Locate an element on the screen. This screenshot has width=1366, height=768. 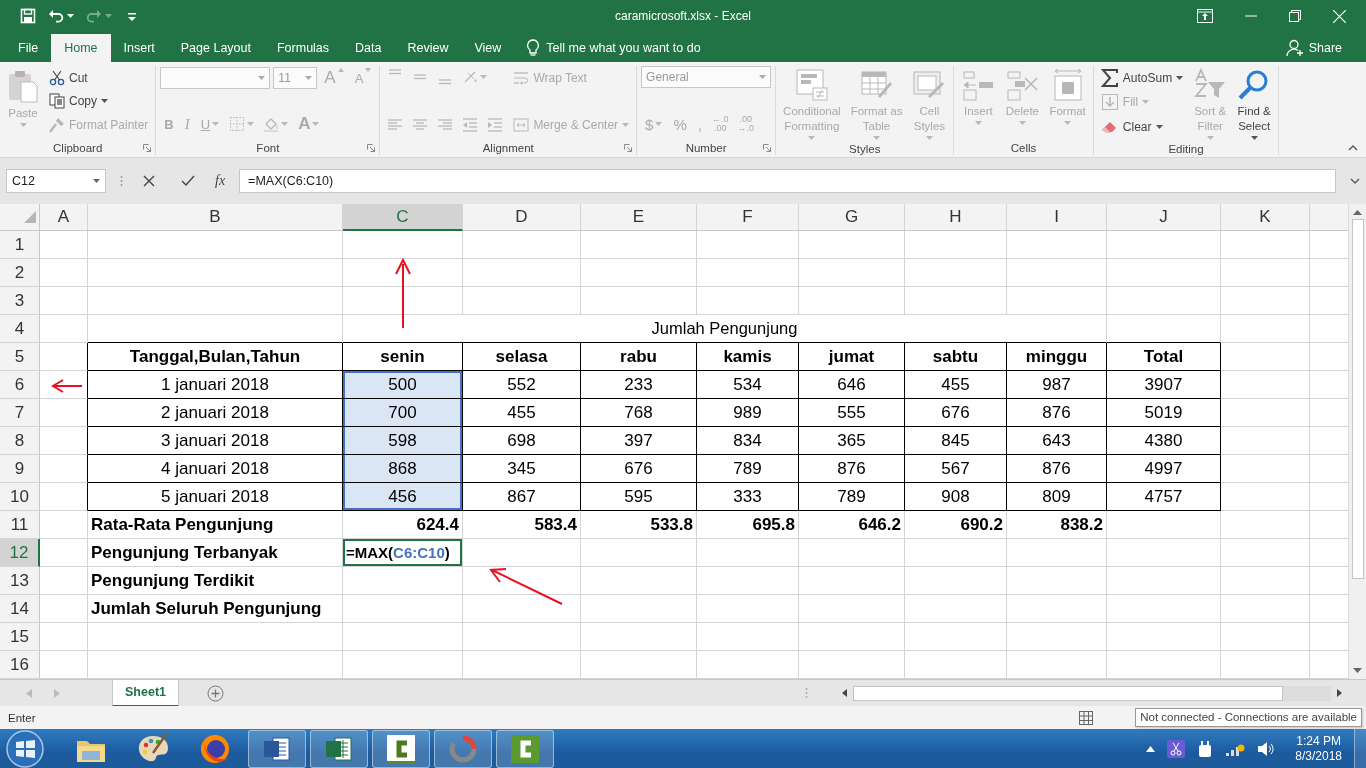
table-cell: 456 is located at coordinates (403, 497).